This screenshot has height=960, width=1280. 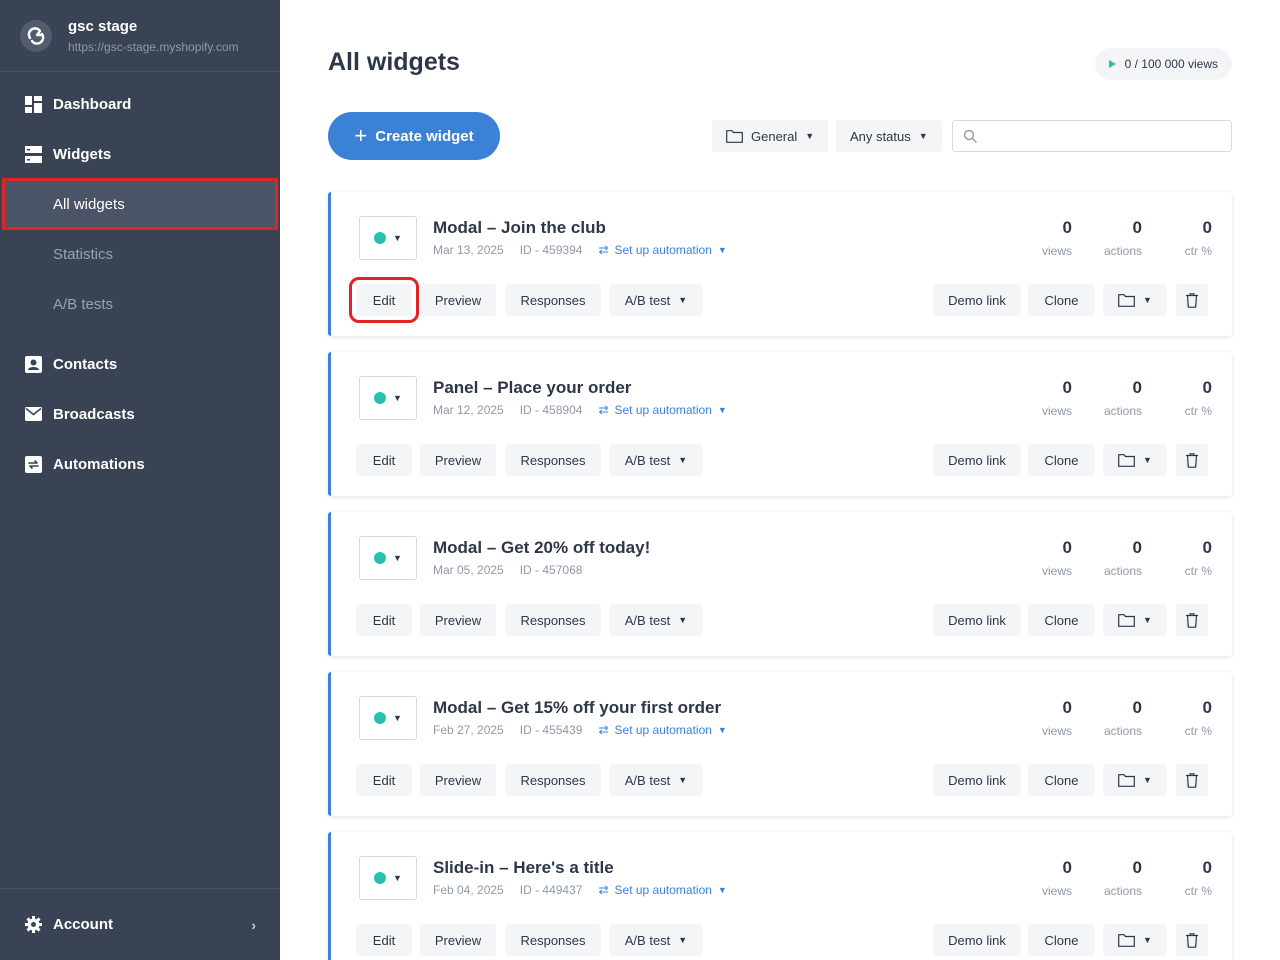 What do you see at coordinates (140, 464) in the screenshot?
I see `sidebar-item-automations: Automations` at bounding box center [140, 464].